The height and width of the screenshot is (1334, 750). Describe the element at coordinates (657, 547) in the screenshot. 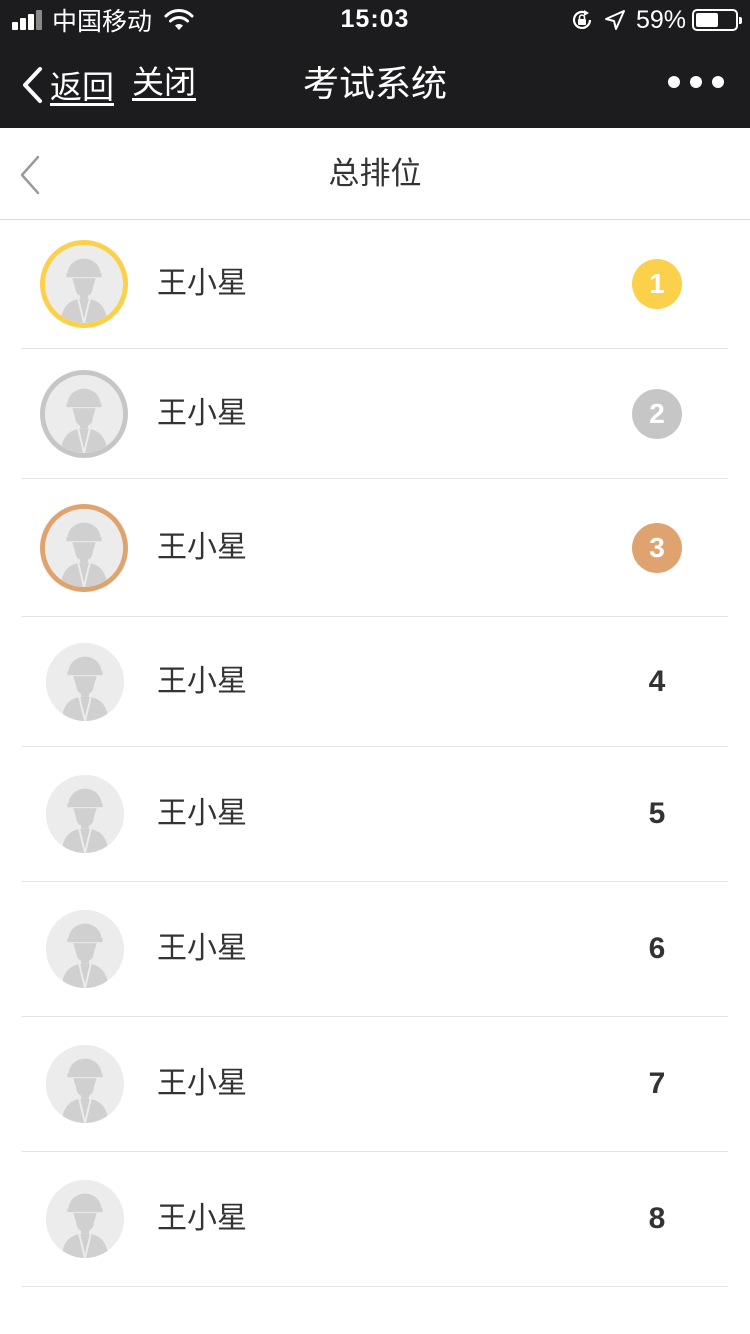

I see `rank-badge-bronze: 3` at that location.